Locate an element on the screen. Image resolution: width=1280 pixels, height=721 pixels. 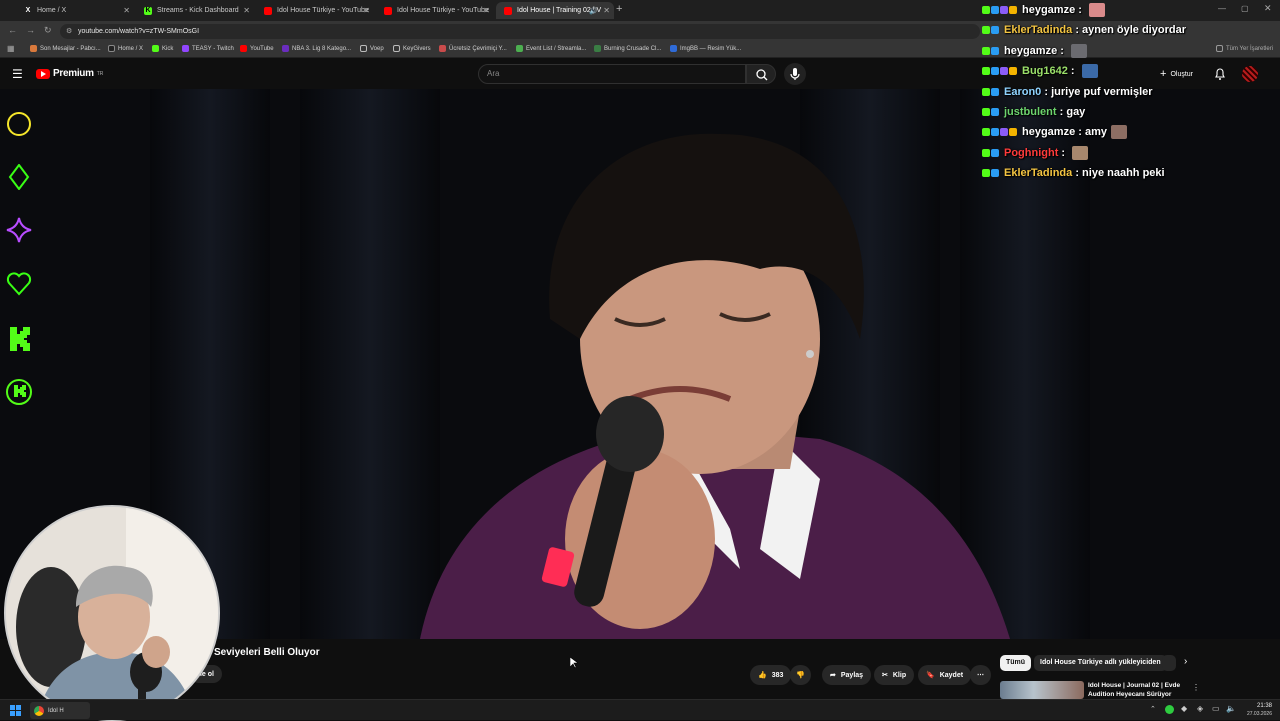
clip-button: ✂ Klip is located at coordinates (894, 675).